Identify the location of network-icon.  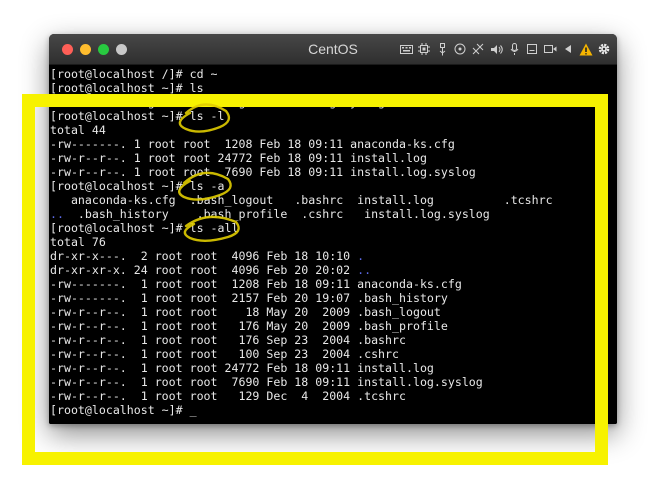
(478, 49).